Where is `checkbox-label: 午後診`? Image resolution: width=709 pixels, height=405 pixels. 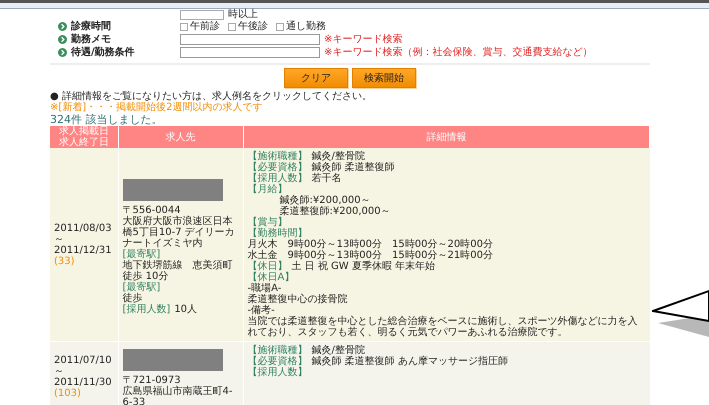 checkbox-label: 午後診 is located at coordinates (253, 26).